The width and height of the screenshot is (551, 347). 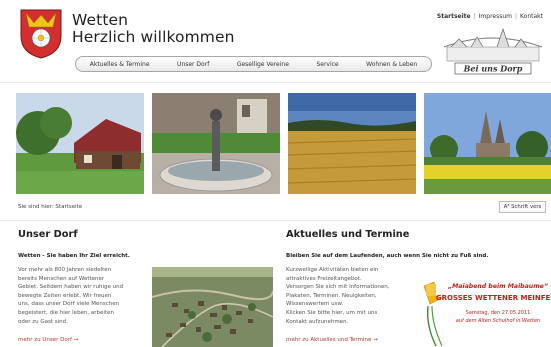 What do you see at coordinates (317, 321) in the screenshot?
I see `text-line: Kontakt aufzunehmen.` at bounding box center [317, 321].